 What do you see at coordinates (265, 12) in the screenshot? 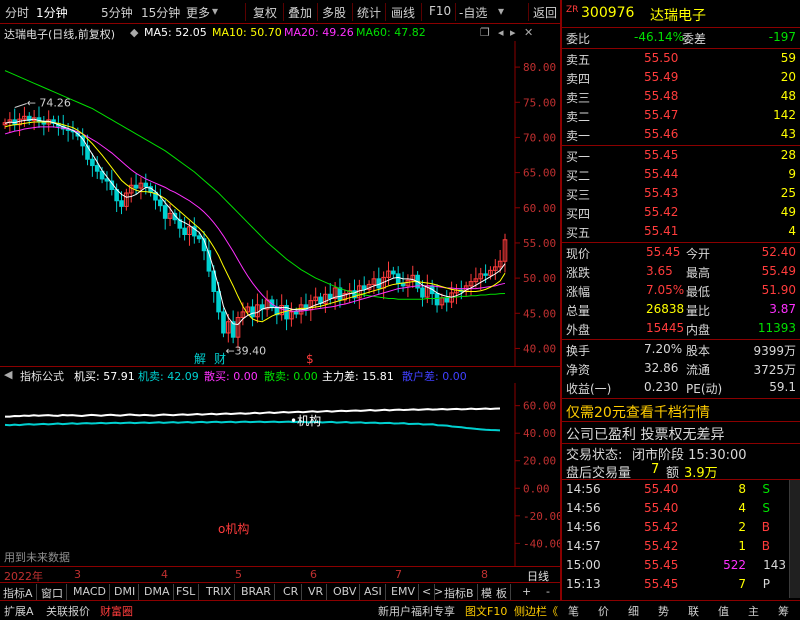
I see `toolbar-fuquan: 复权` at bounding box center [265, 12].